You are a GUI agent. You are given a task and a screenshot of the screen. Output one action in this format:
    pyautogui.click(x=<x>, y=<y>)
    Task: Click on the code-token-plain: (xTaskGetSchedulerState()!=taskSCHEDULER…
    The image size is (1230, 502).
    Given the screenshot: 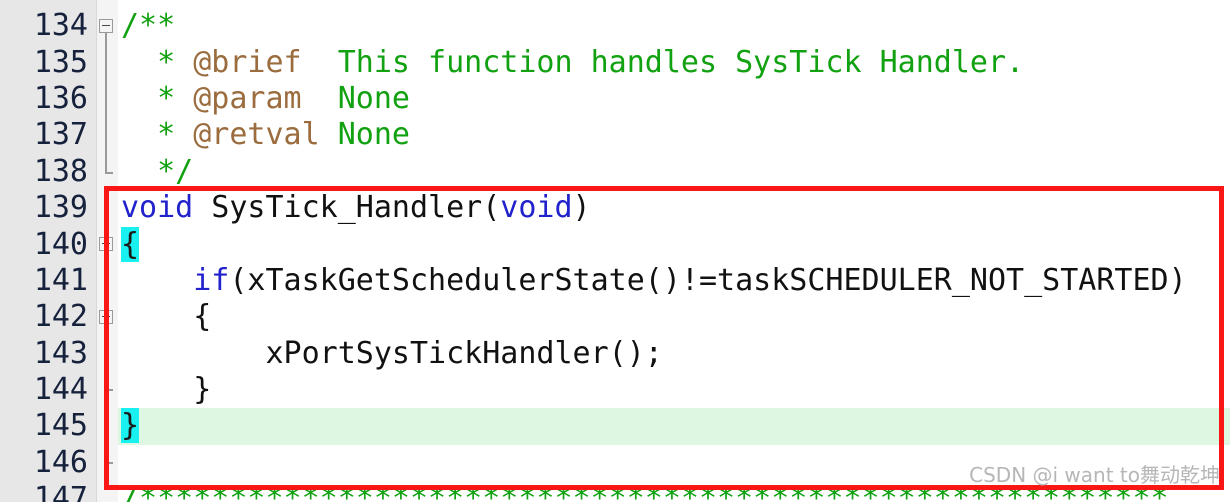 What is the action you would take?
    pyautogui.click(x=708, y=280)
    